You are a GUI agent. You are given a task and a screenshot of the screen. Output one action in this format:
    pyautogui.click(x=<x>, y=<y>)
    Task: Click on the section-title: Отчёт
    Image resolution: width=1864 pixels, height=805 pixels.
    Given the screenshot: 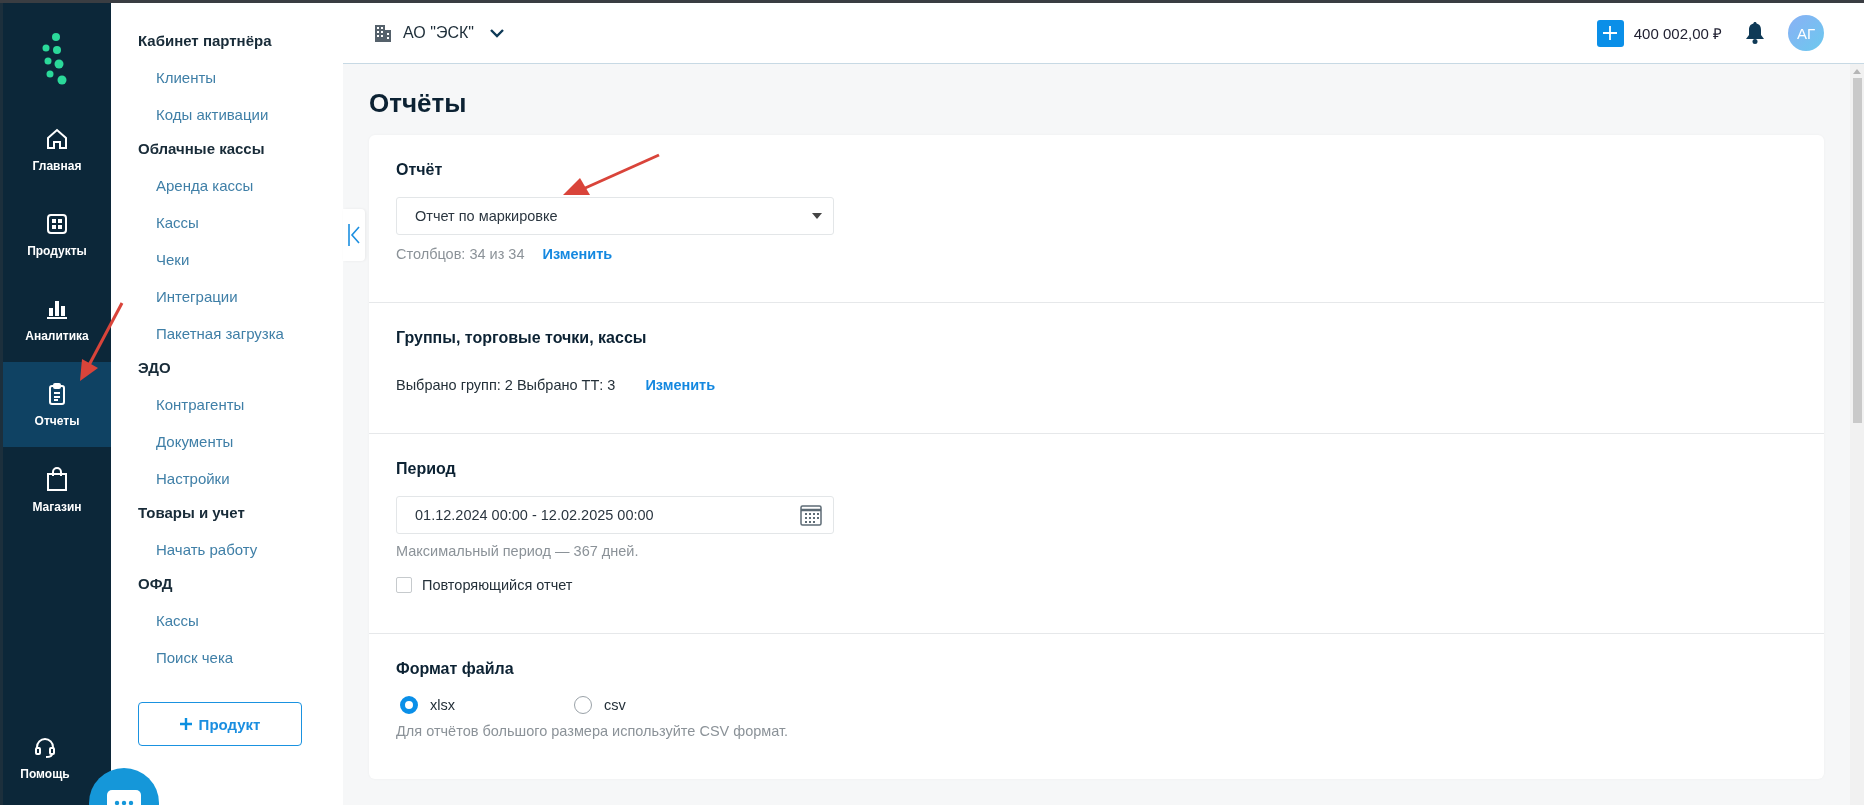 What is the action you would take?
    pyautogui.click(x=420, y=170)
    